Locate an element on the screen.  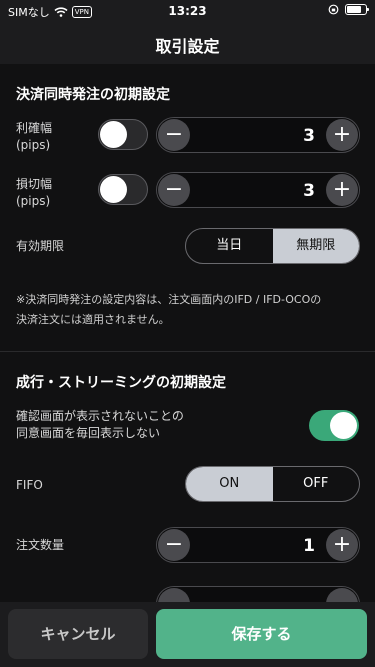
confirm-skip-toggle is located at coordinates (334, 425).